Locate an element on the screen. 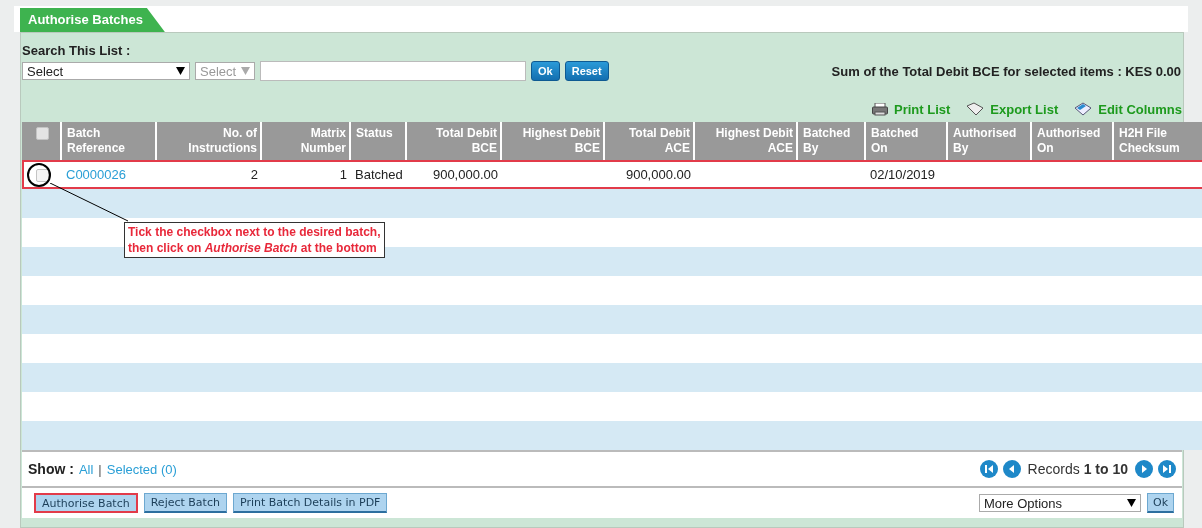 The height and width of the screenshot is (528, 1202). field-select: Select is located at coordinates (106, 71).